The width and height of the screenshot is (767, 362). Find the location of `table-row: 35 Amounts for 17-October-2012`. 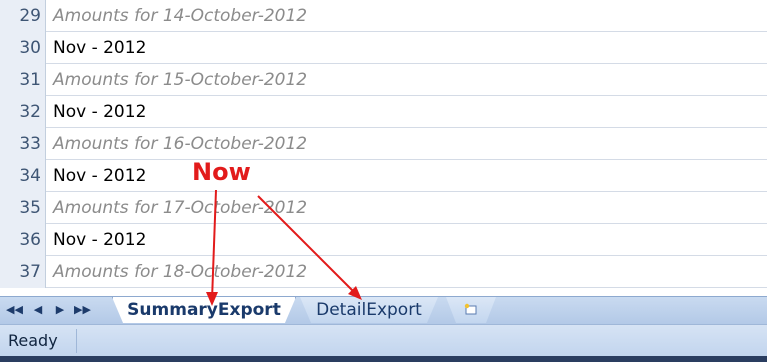

table-row: 35 Amounts for 17-October-2012 is located at coordinates (383, 208).